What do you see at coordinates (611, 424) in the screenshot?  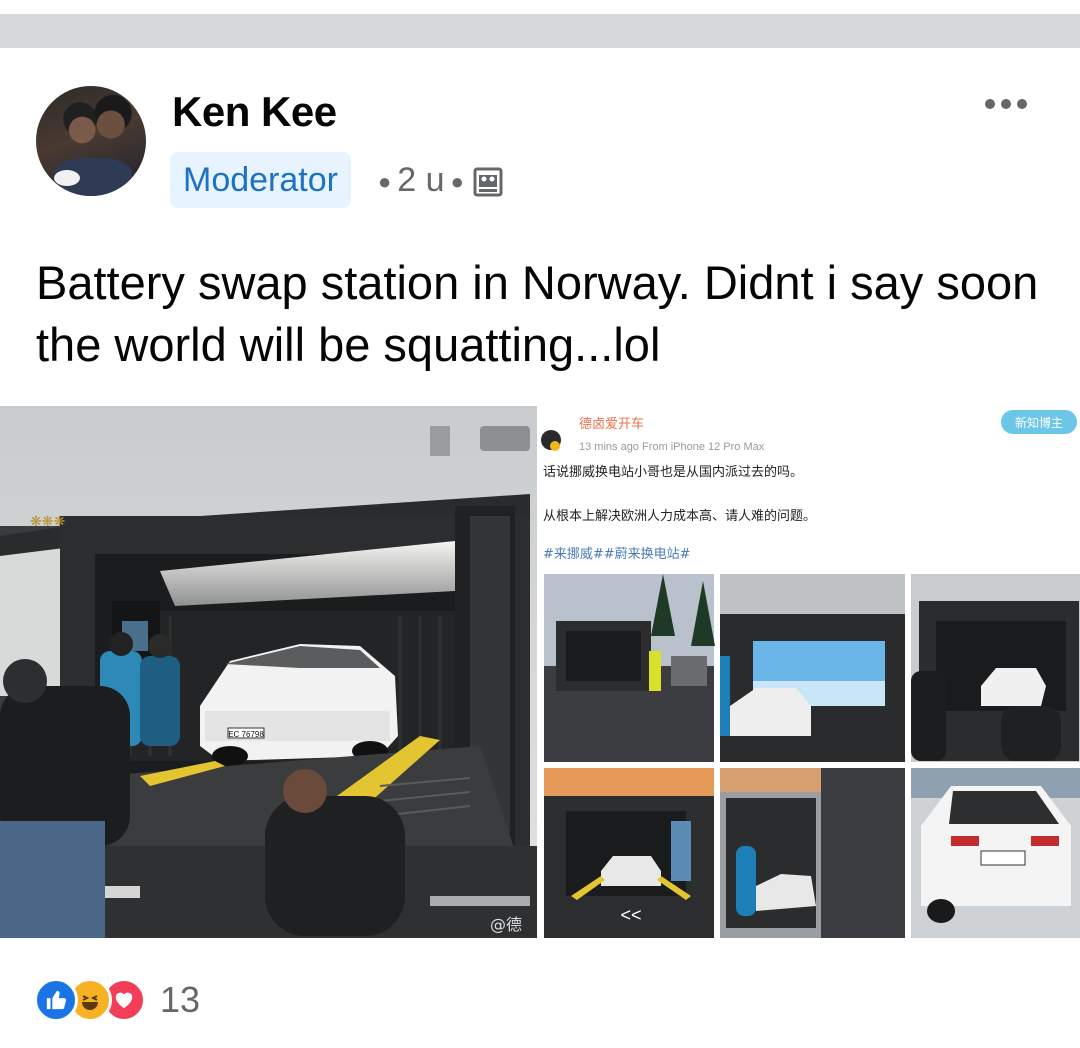 I see `weibo-username: 德卤爱开车` at bounding box center [611, 424].